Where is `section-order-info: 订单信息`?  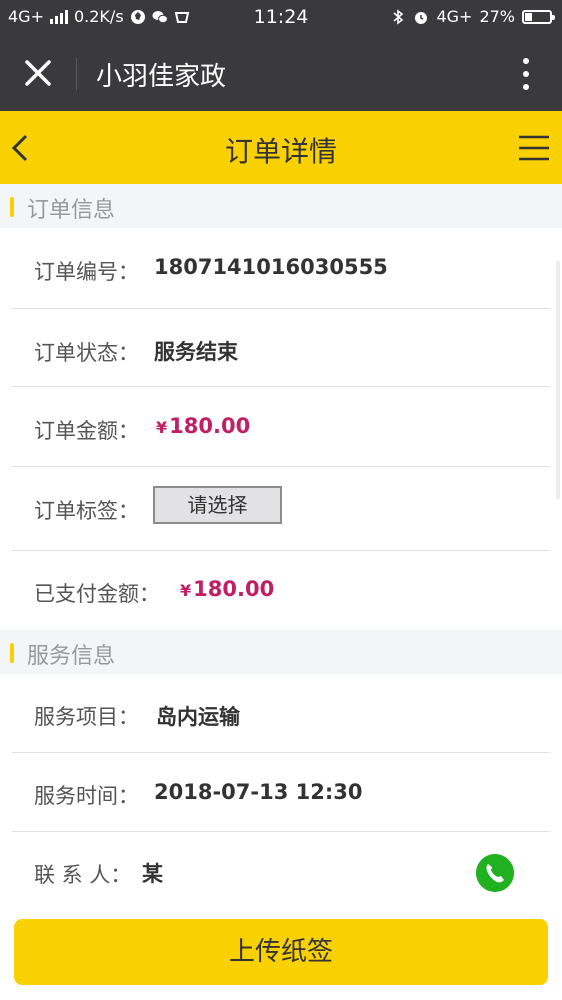
section-order-info: 订单信息 is located at coordinates (281, 206).